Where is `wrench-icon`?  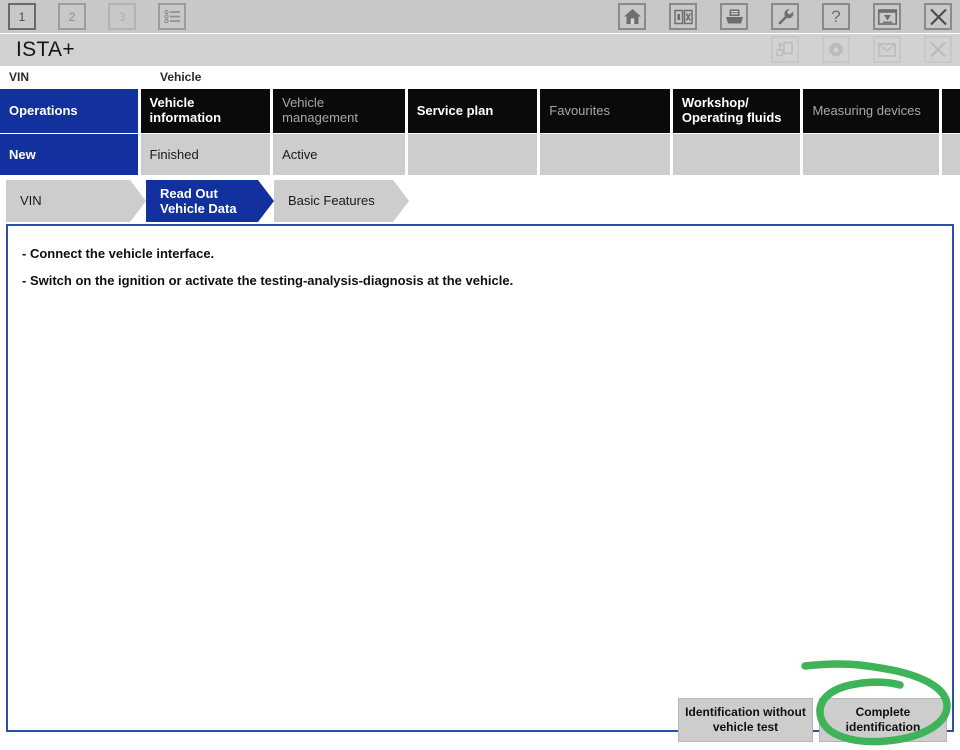 wrench-icon is located at coordinates (785, 16).